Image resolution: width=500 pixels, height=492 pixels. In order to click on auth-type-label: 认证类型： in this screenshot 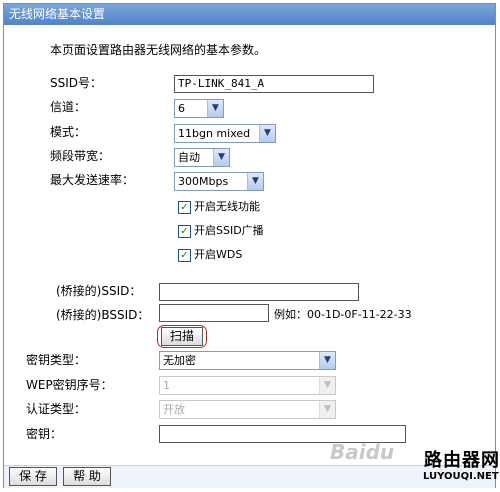, I will do `click(56, 409)`.